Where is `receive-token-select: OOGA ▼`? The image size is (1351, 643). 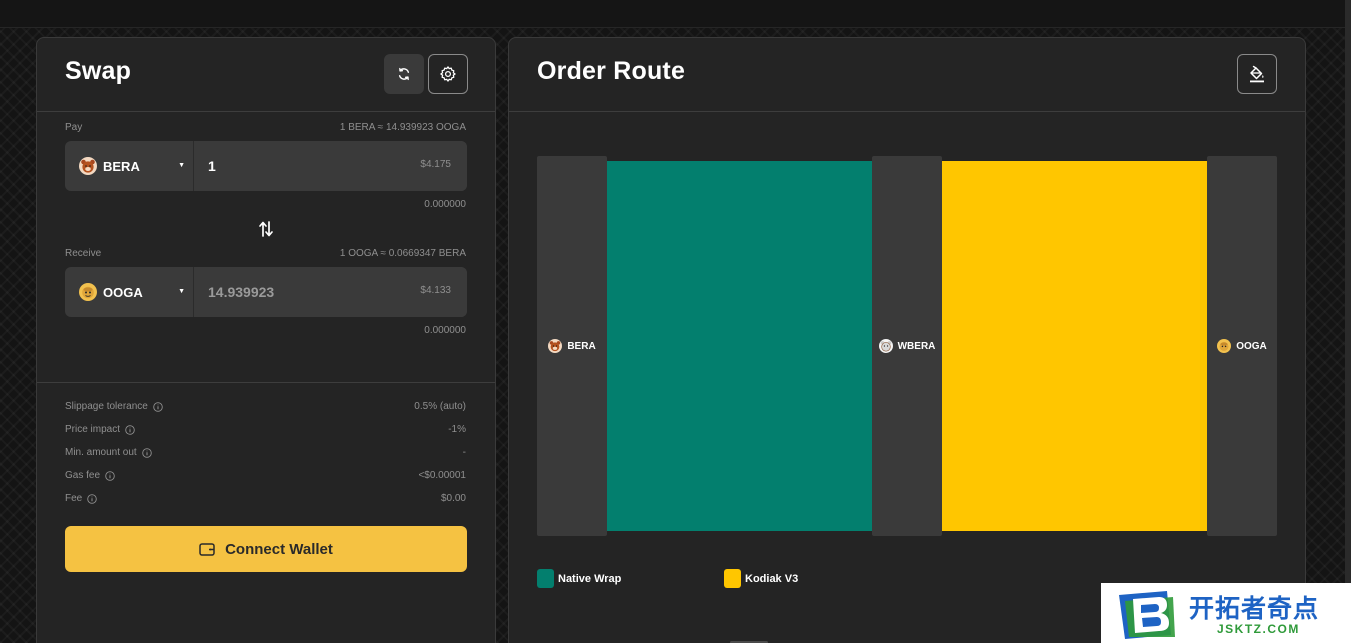 receive-token-select: OOGA ▼ is located at coordinates (129, 292).